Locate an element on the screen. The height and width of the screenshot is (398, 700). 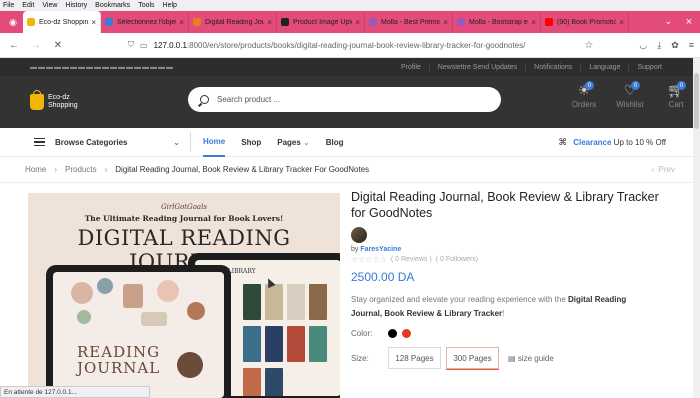
clearance-label: Clearance is located at coordinates (592, 142).